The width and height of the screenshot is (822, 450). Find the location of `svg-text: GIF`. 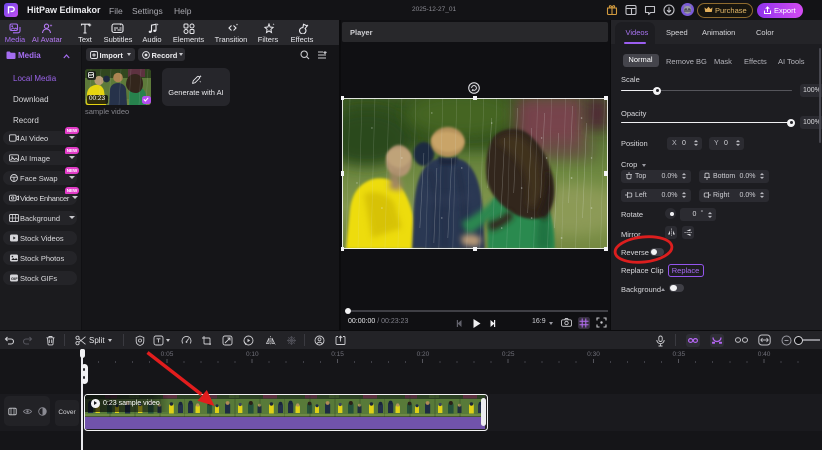

svg-text: GIF is located at coordinates (14, 278).